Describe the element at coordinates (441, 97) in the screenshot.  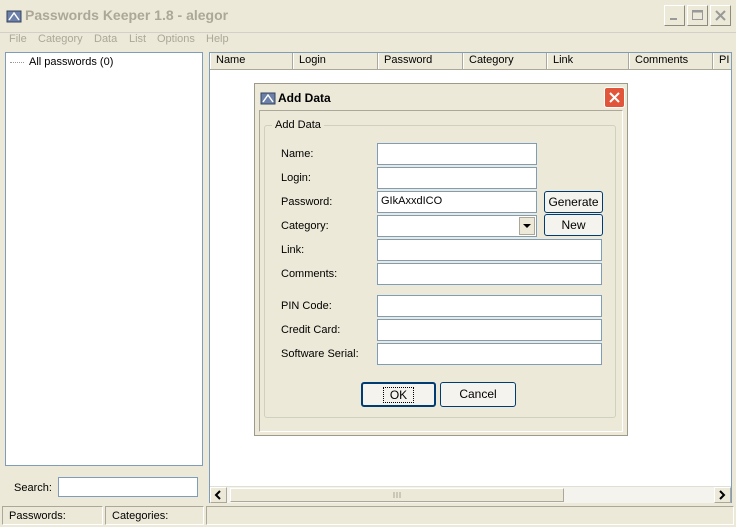
I see `dialog-title-bar: Add Data` at that location.